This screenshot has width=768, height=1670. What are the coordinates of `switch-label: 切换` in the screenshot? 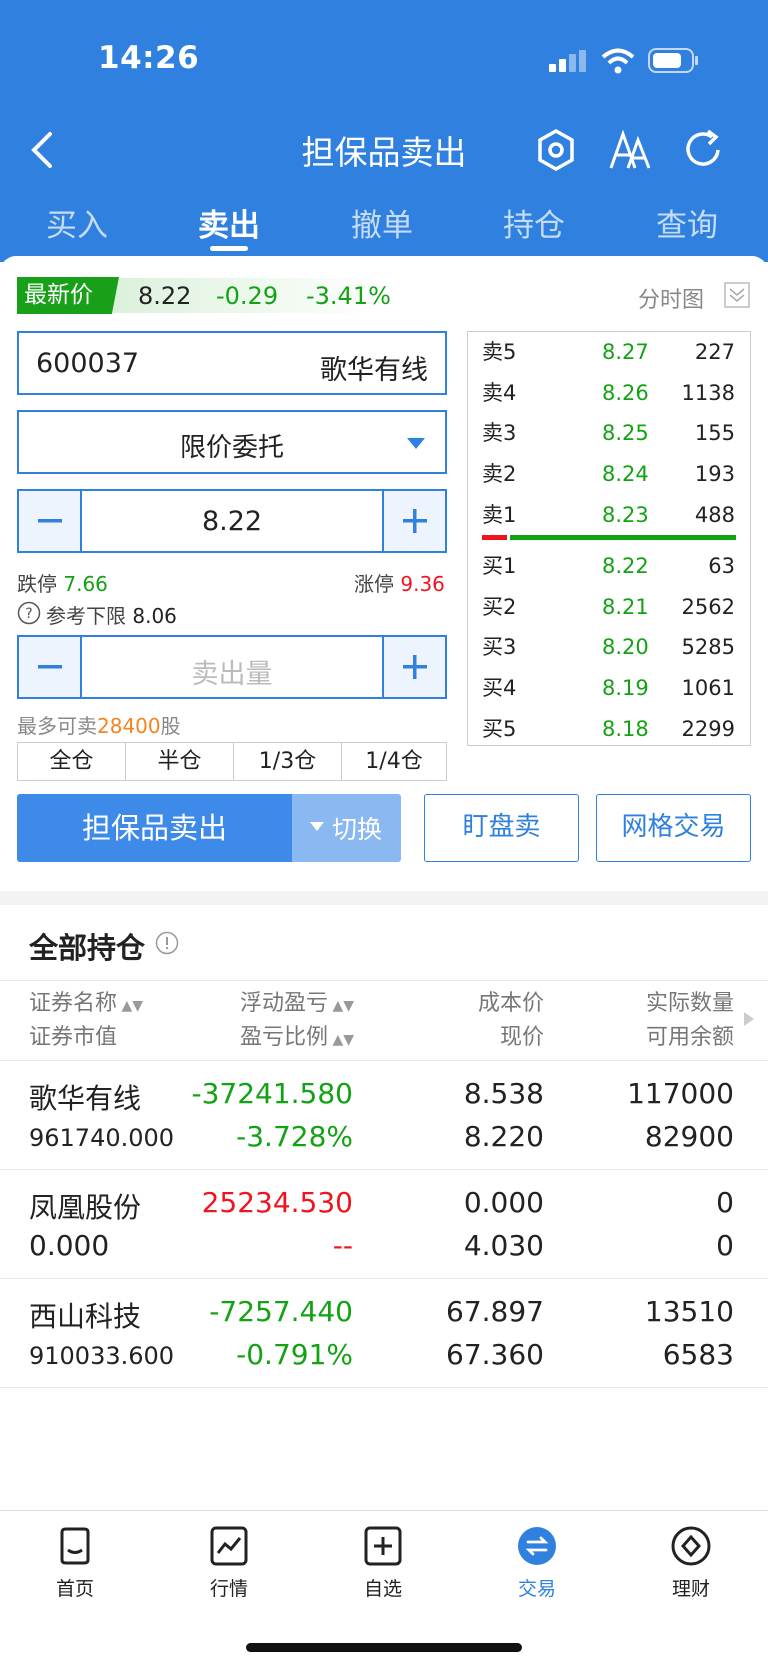 It's located at (357, 829).